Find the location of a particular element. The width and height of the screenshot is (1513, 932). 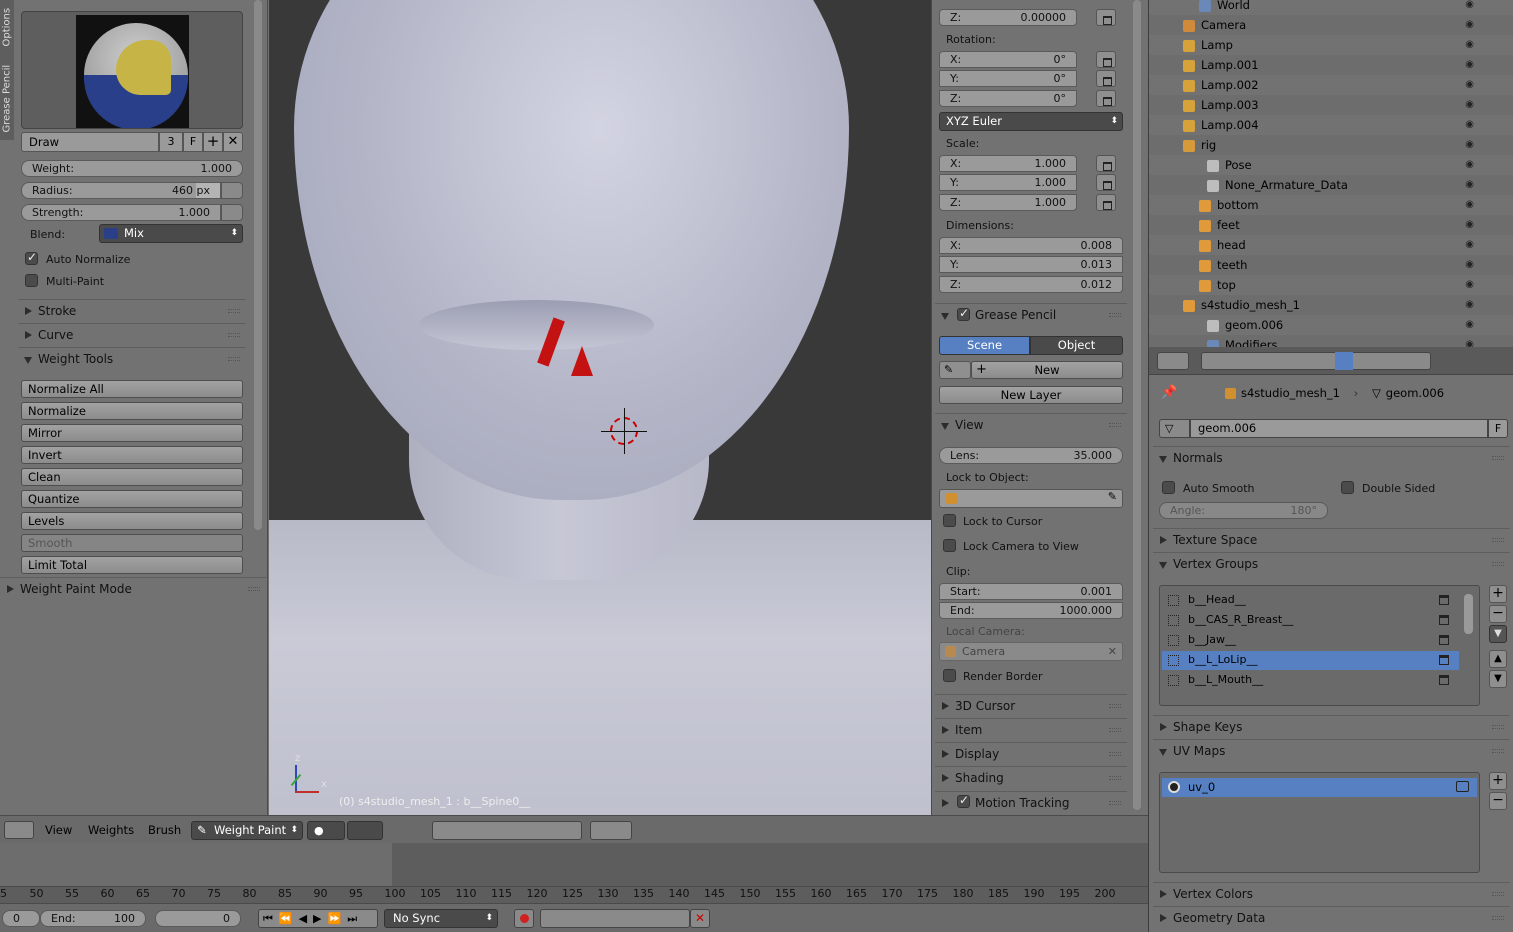

tool-shelf-scrollbar is located at coordinates (258, 265).